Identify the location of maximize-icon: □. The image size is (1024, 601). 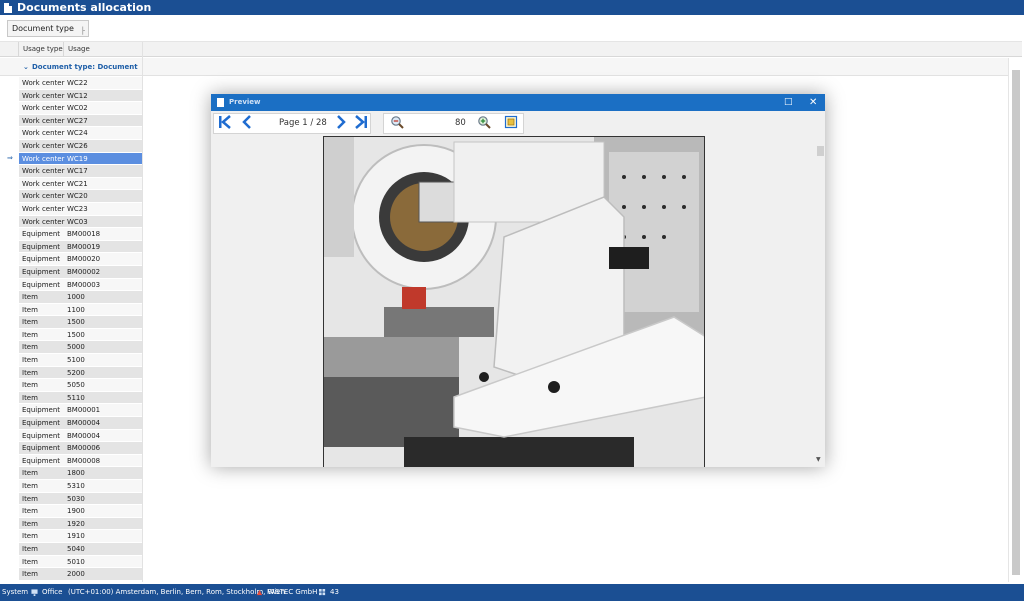
(788, 102).